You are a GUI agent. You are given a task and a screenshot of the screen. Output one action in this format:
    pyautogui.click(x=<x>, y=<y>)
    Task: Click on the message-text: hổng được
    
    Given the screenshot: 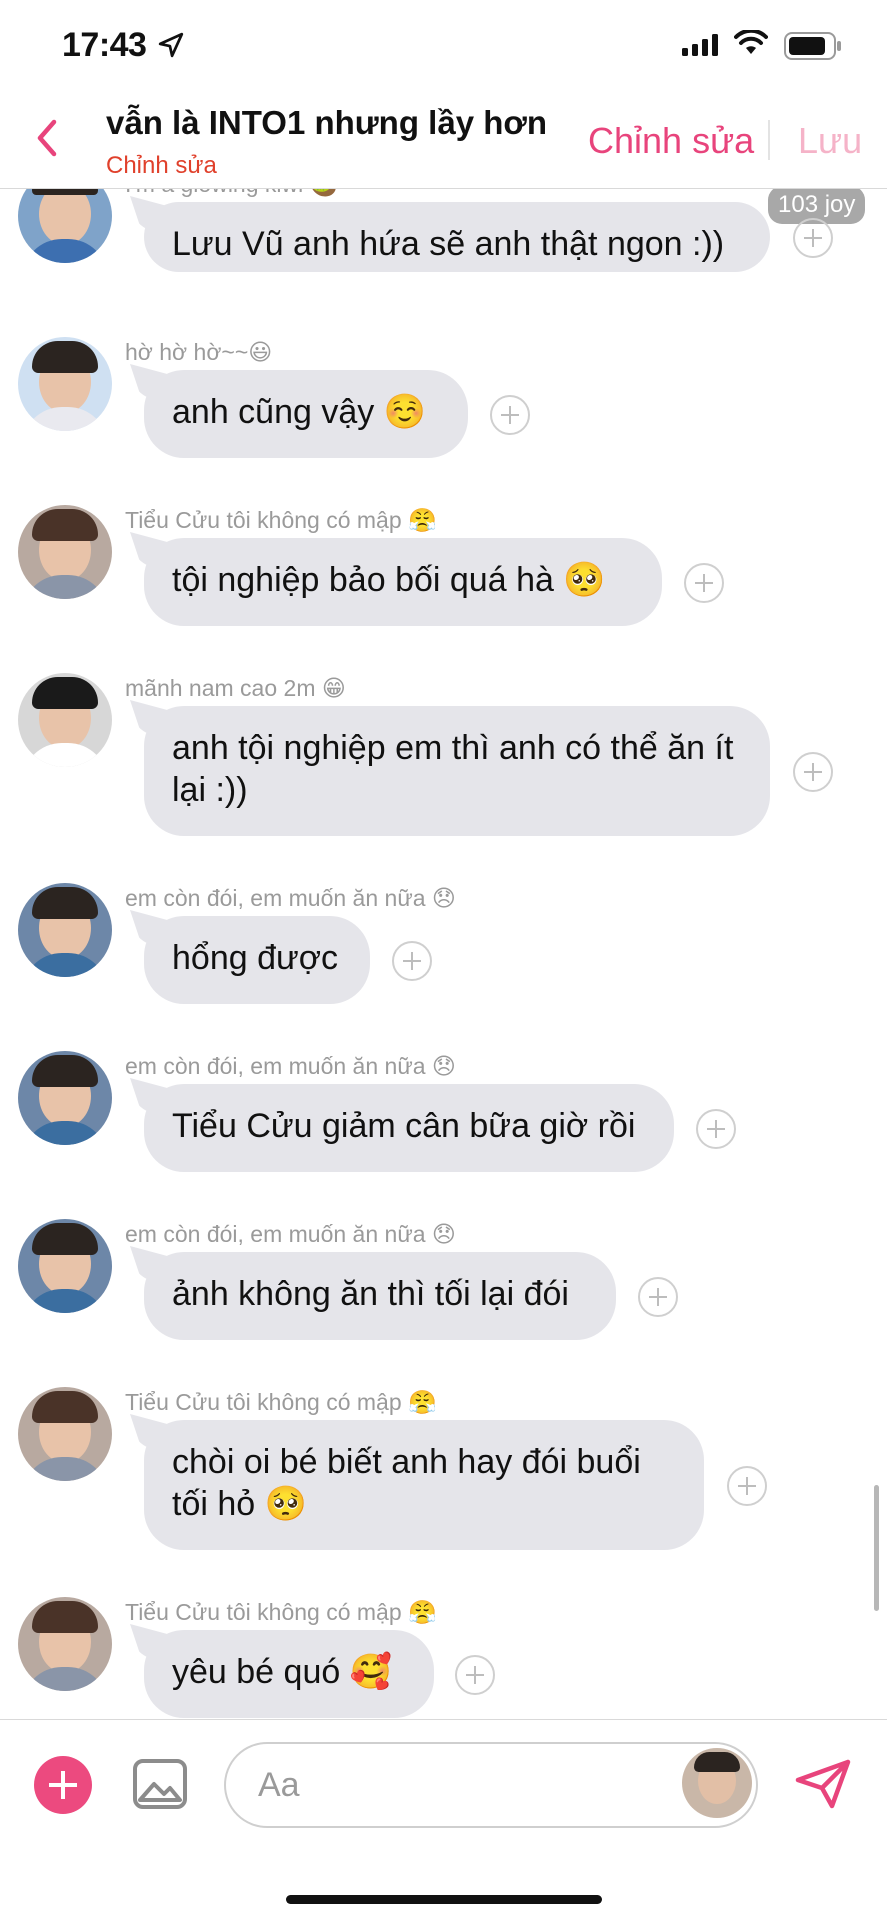 What is the action you would take?
    pyautogui.click(x=255, y=958)
    